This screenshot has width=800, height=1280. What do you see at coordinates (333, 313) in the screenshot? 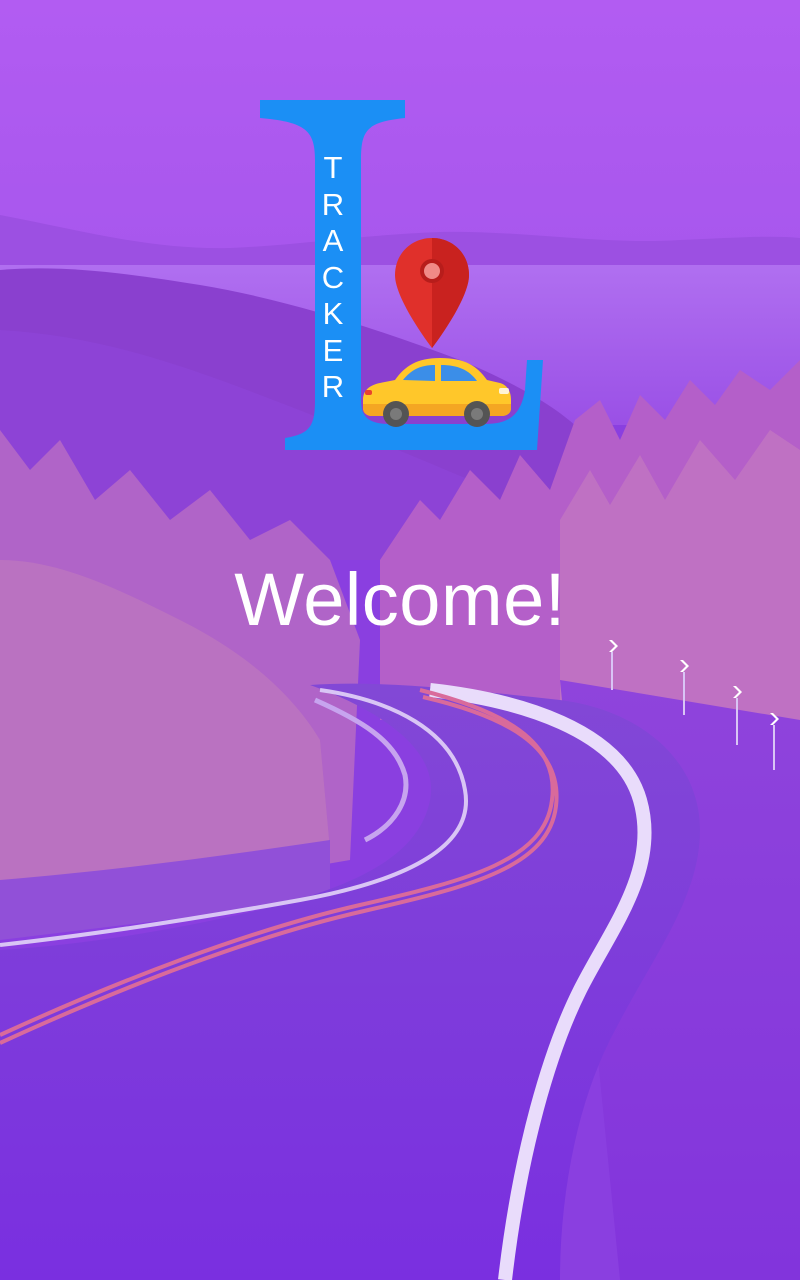
I see `logo-letter: K` at bounding box center [333, 313].